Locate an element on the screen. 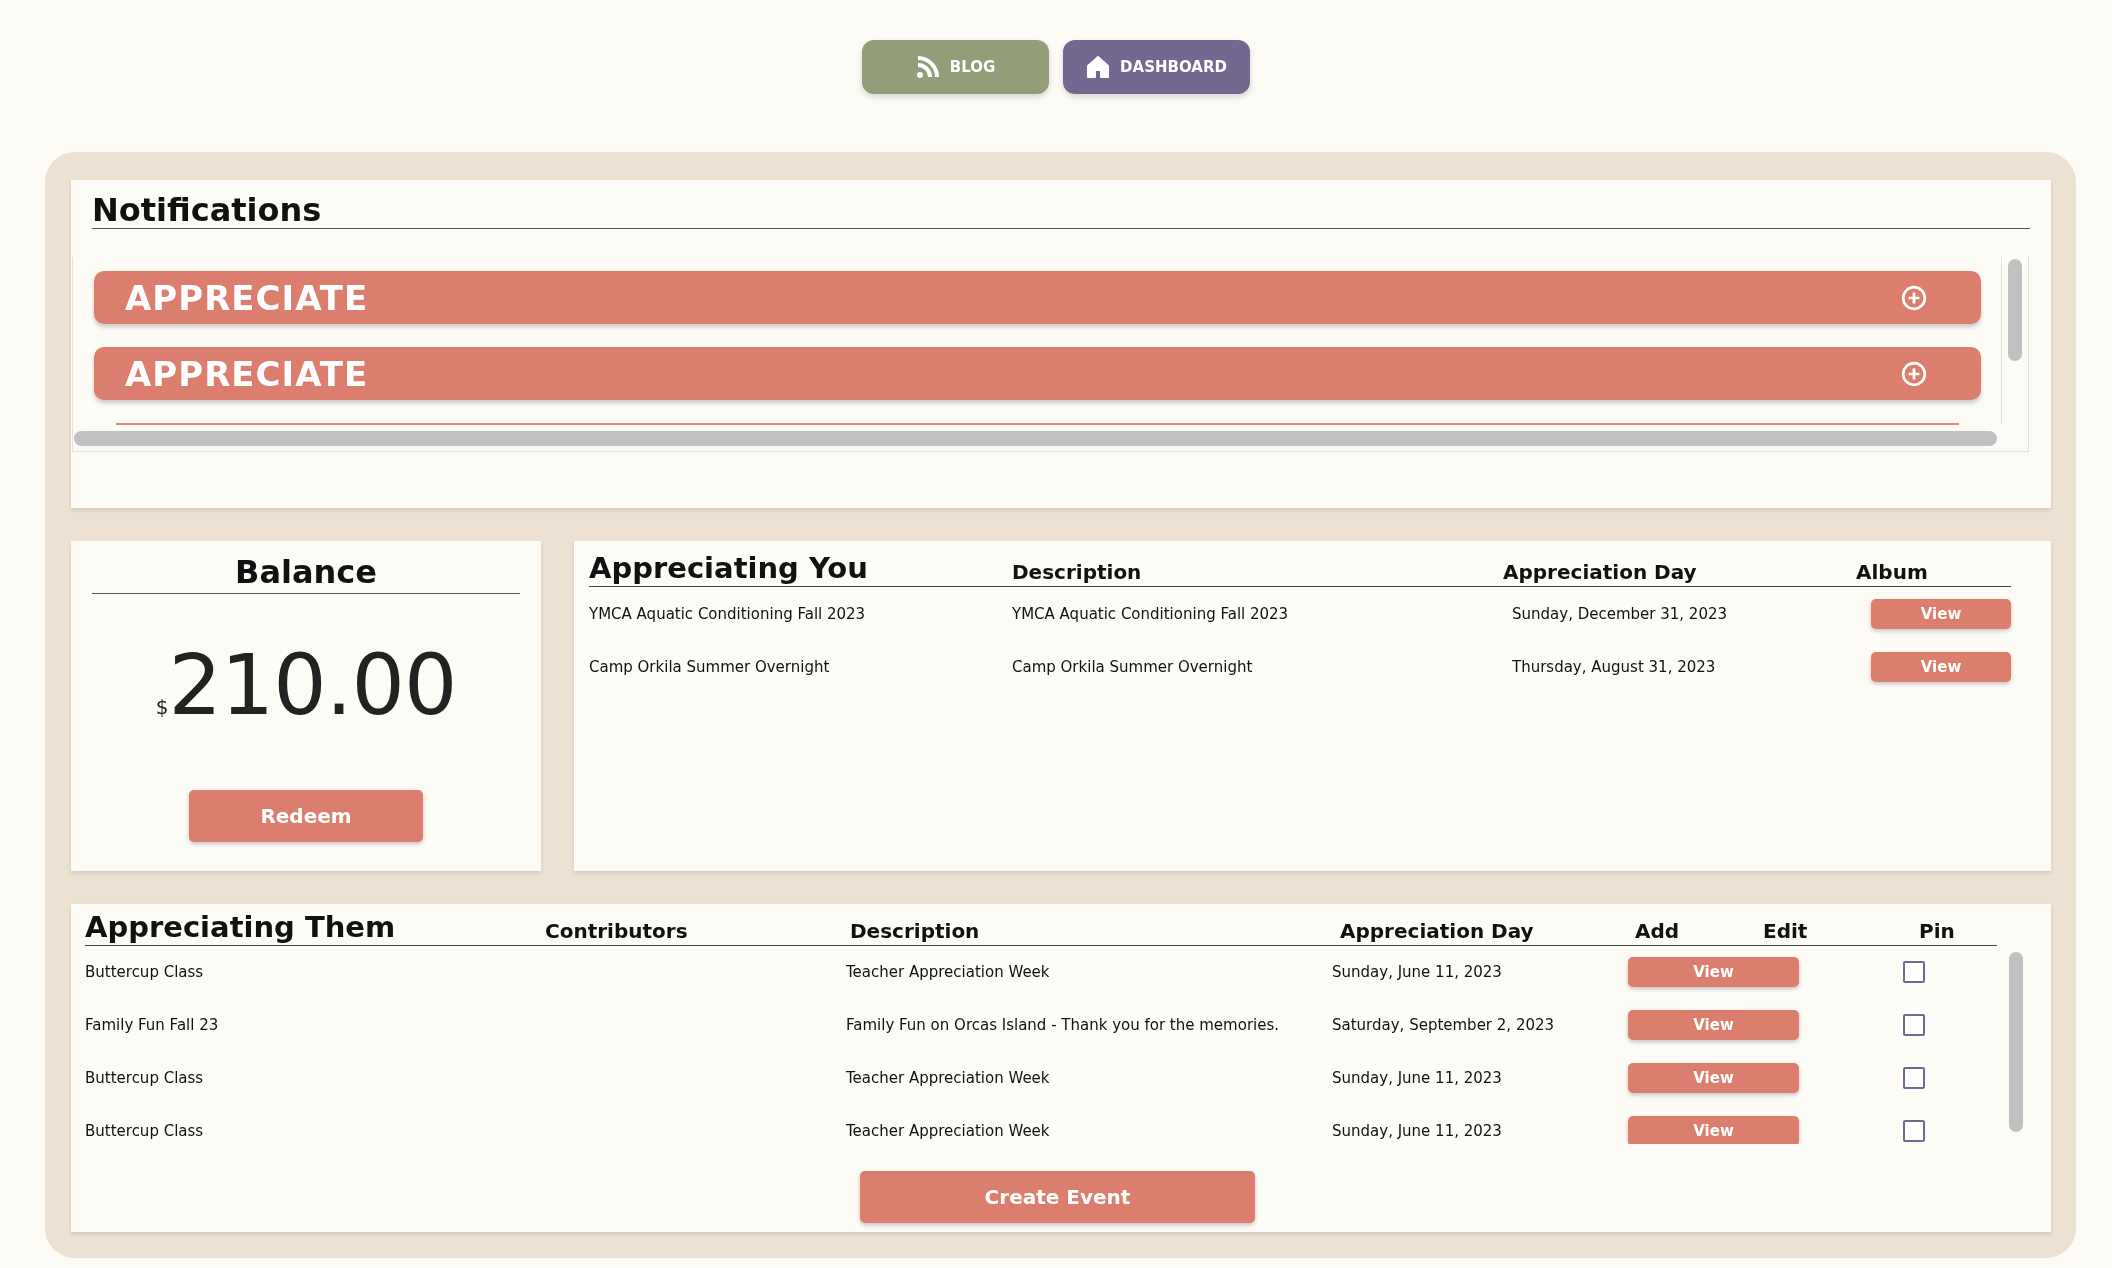 The height and width of the screenshot is (1268, 2112). table-cell-text: Saturday, September 2, 2023 is located at coordinates (1444, 1025).